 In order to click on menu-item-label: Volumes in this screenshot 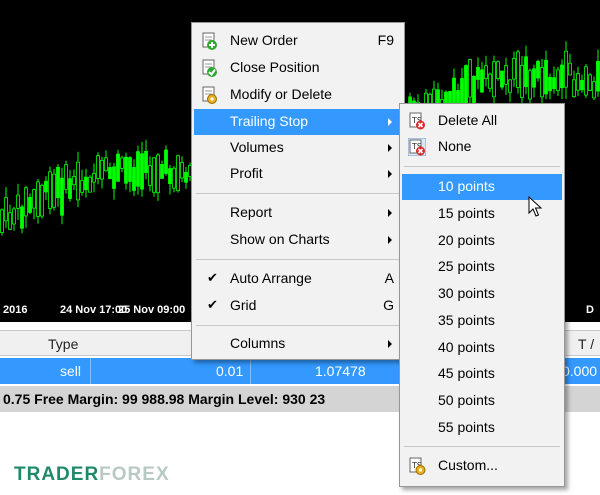, I will do `click(257, 147)`.